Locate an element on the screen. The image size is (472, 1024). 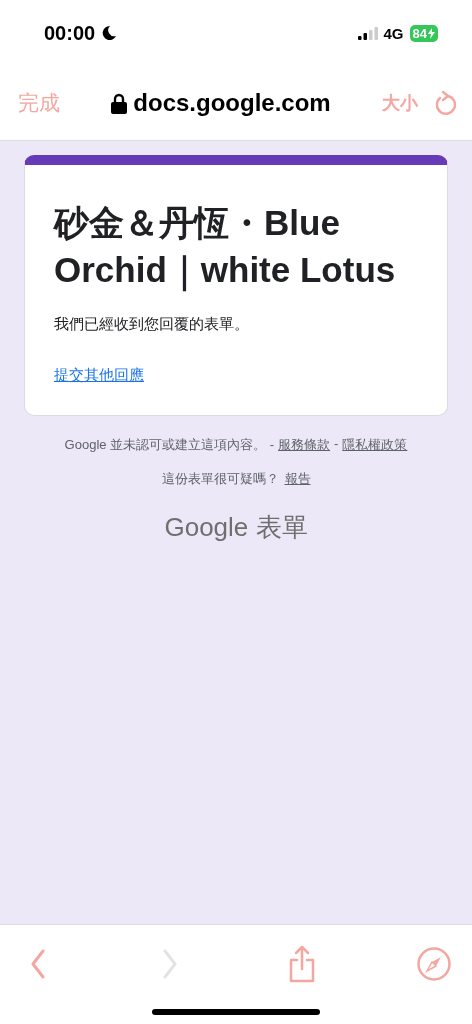
privacy-link: 隱私權政策 is located at coordinates (375, 445).